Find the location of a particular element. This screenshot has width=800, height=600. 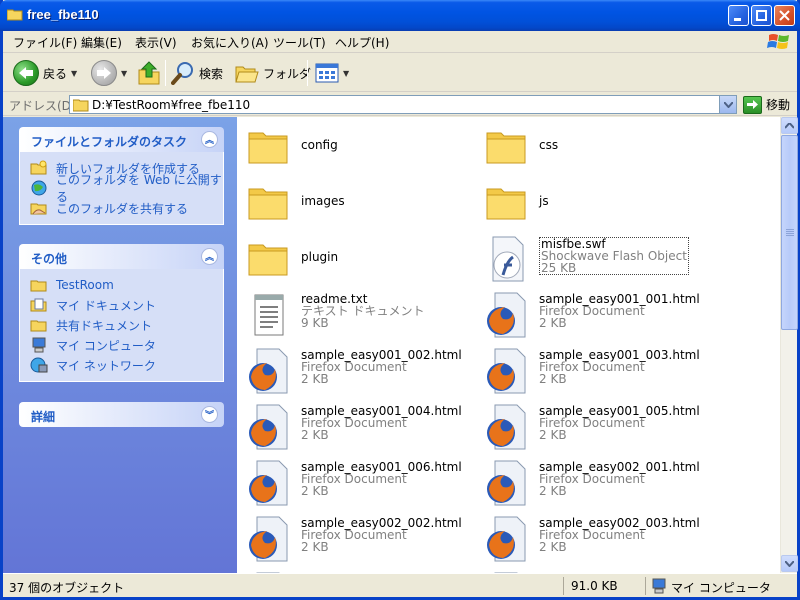

text-document-icon is located at coordinates (269, 315).